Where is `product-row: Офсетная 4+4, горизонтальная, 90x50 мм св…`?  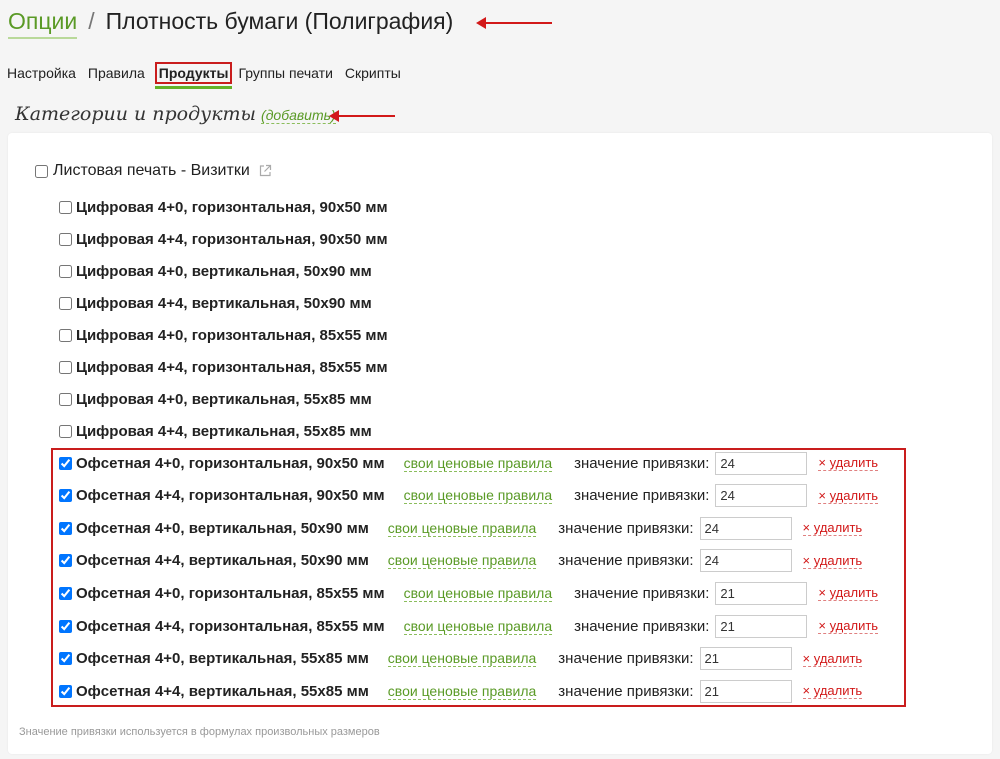 product-row: Офсетная 4+4, горизонтальная, 90x50 мм св… is located at coordinates (469, 496).